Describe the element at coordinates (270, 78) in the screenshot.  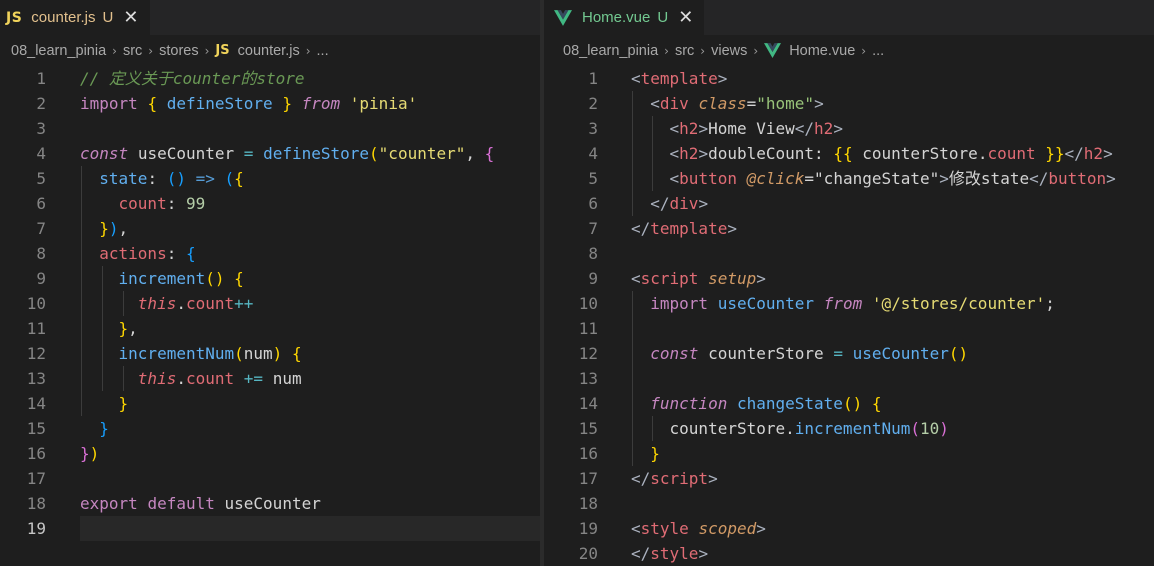
I see `code-line: 1 // 定义关于counter的store` at that location.